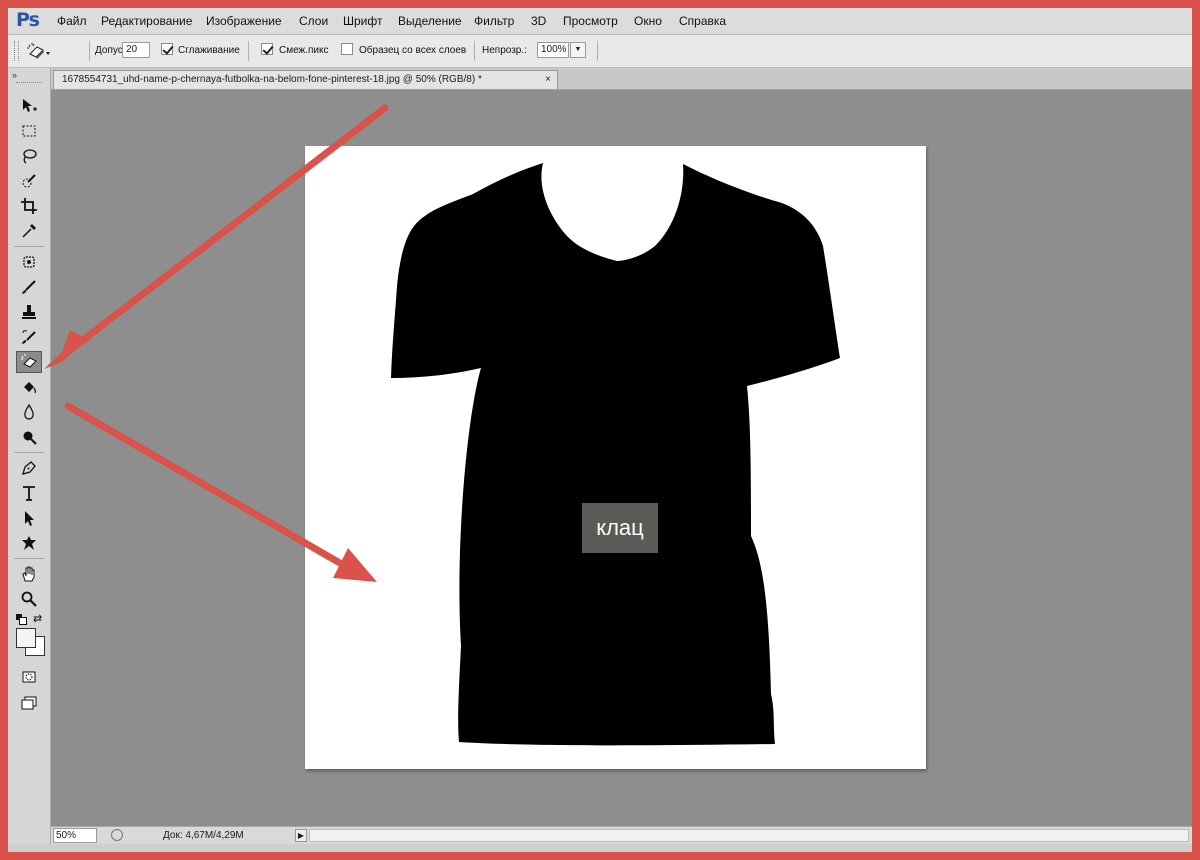 The image size is (1200, 860). What do you see at coordinates (146, 21) in the screenshot?
I see `menu-edit: Редактирование` at bounding box center [146, 21].